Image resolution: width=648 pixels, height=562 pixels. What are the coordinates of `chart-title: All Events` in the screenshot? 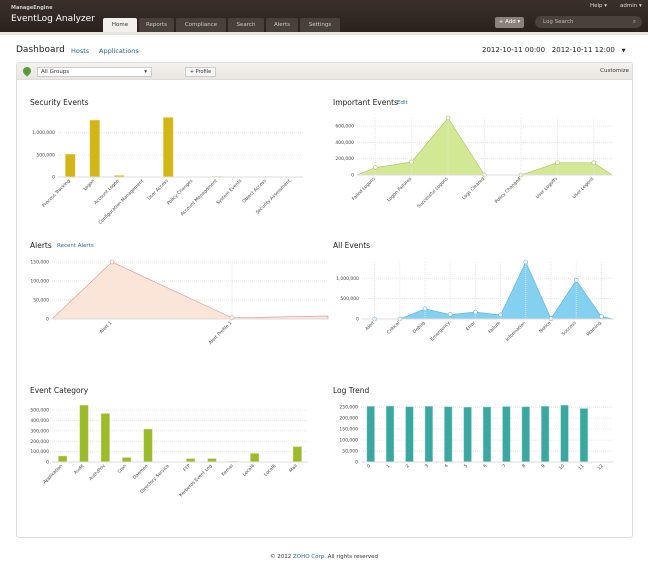 It's located at (352, 245).